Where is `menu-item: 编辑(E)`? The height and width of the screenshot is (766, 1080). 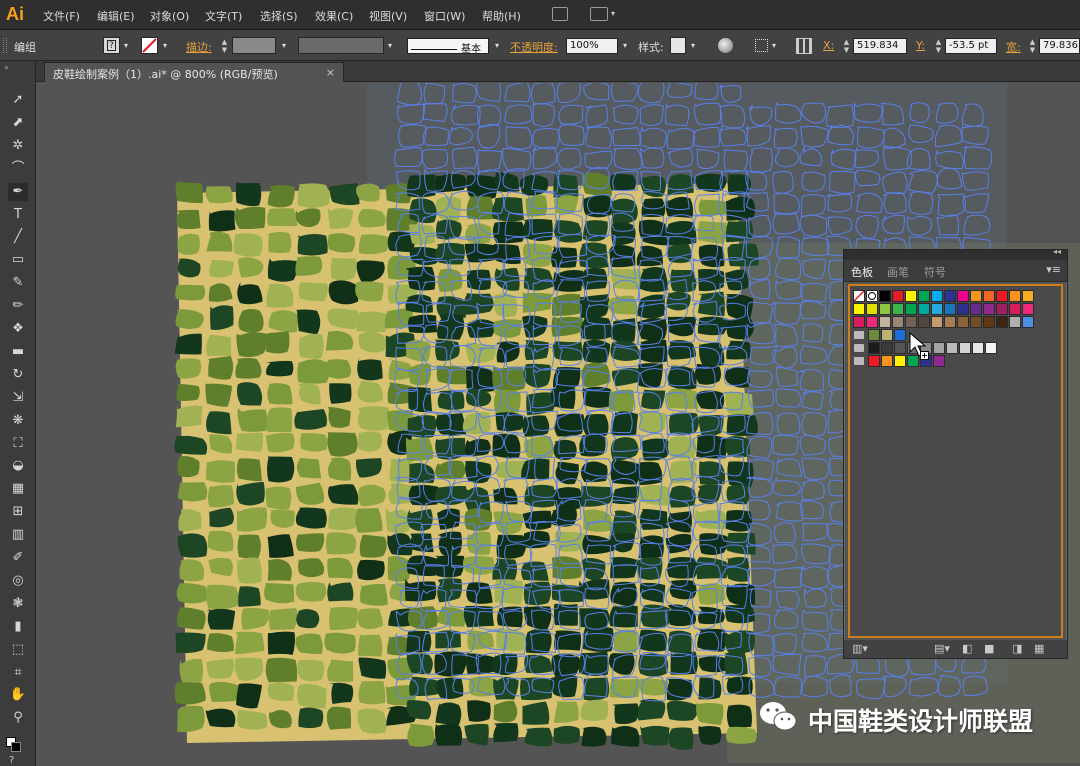
menu-item: 编辑(E) is located at coordinates (116, 16).